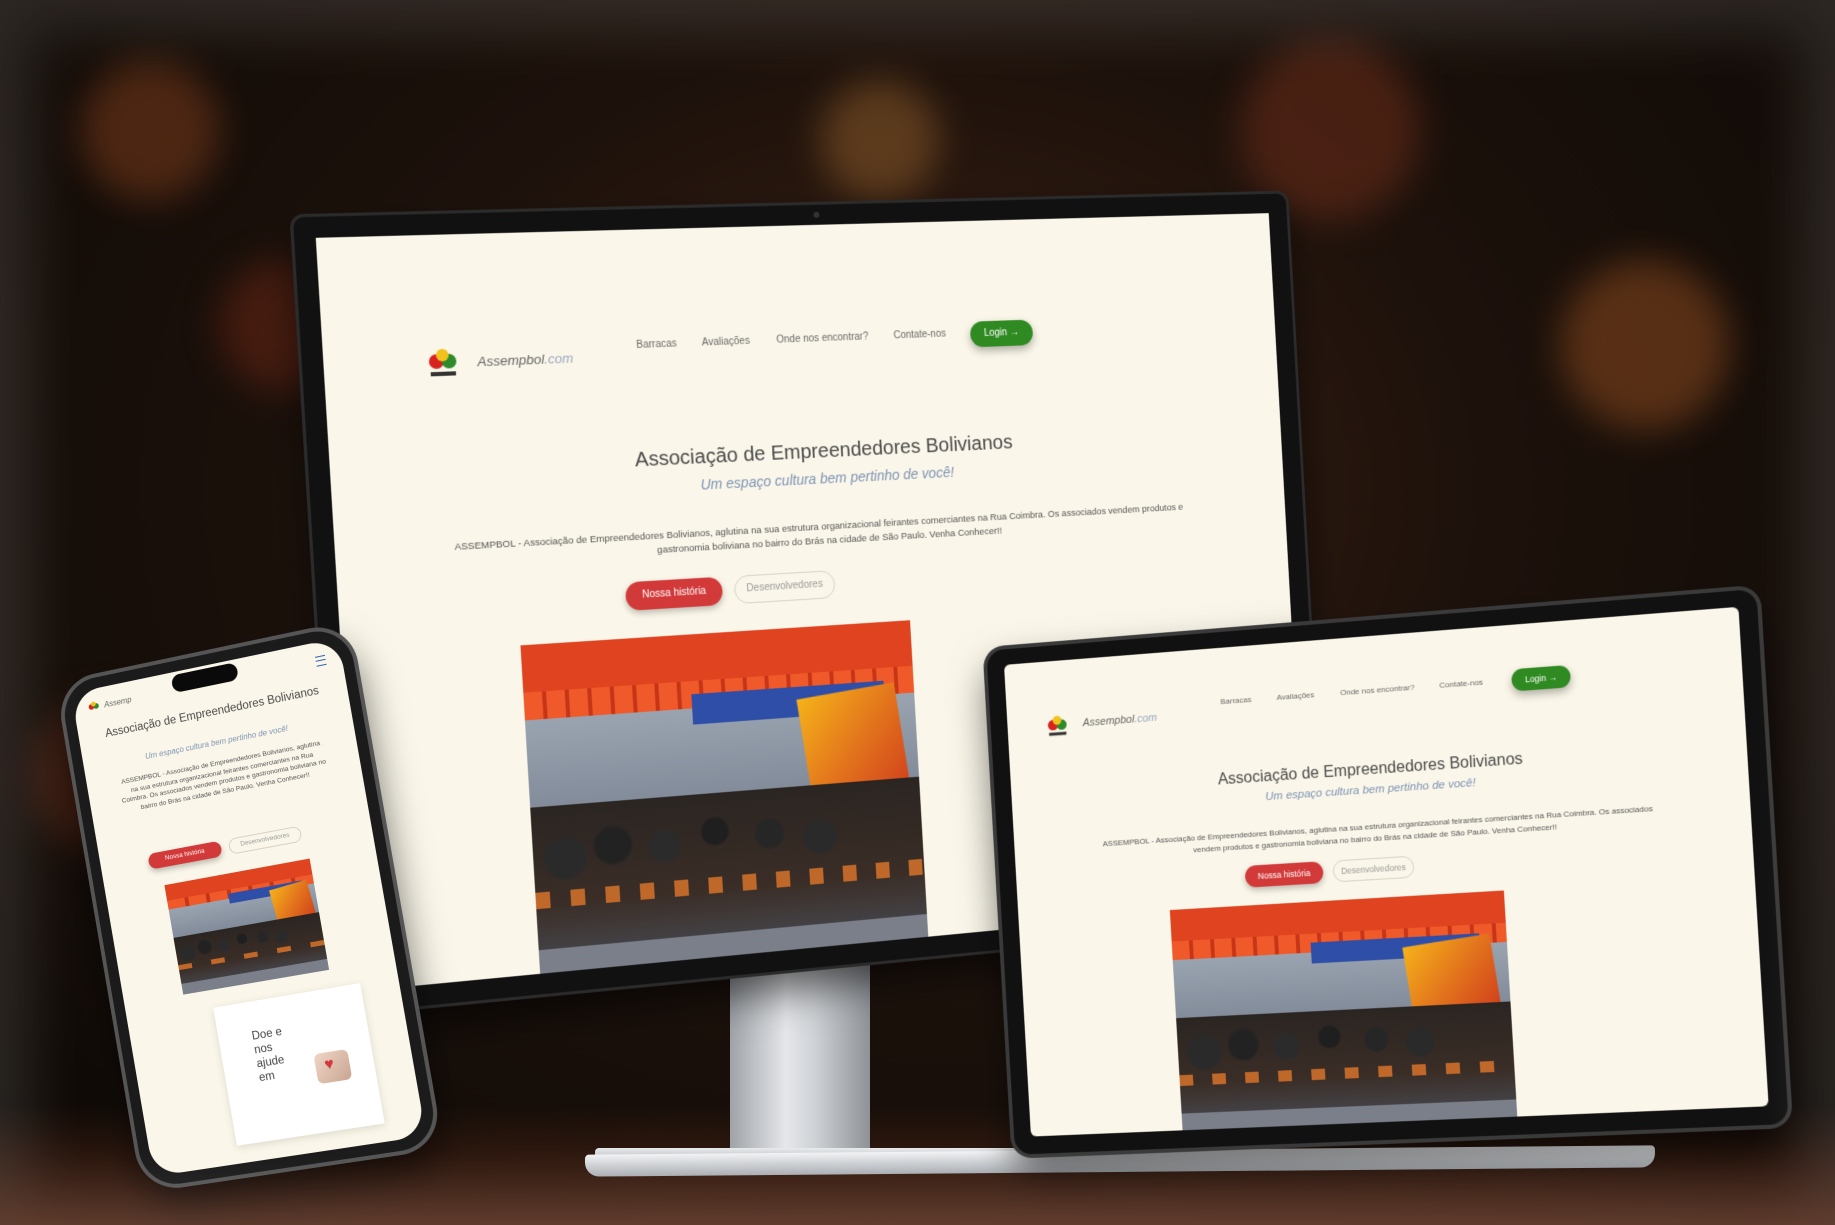 The image size is (1835, 1225). What do you see at coordinates (212, 713) in the screenshot?
I see `page-title: Associação de Empreendedores Bolivianos` at bounding box center [212, 713].